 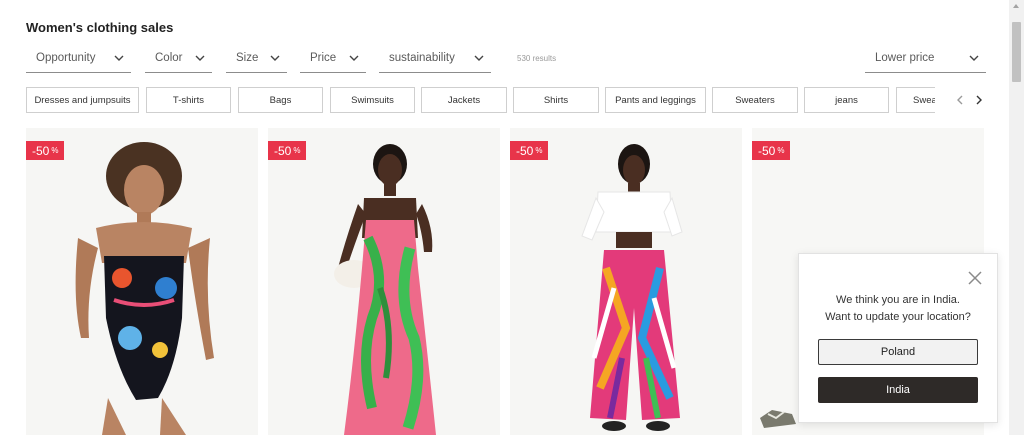 What do you see at coordinates (915, 100) in the screenshot?
I see `category-chip: Swea` at bounding box center [915, 100].